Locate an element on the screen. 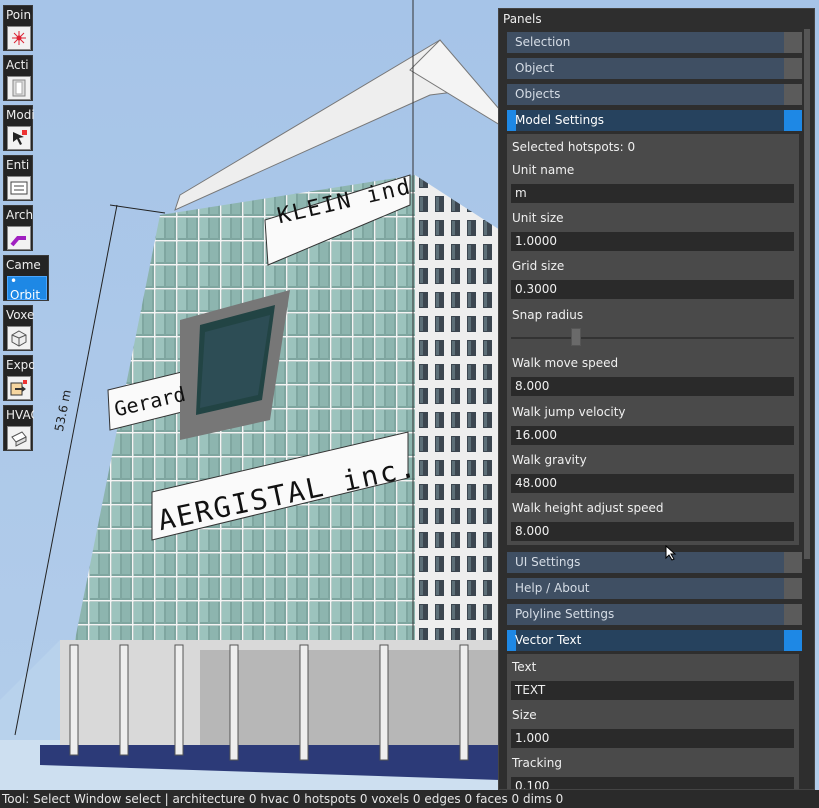 This screenshot has width=819, height=808. arch-wall-icon is located at coordinates (18, 241).